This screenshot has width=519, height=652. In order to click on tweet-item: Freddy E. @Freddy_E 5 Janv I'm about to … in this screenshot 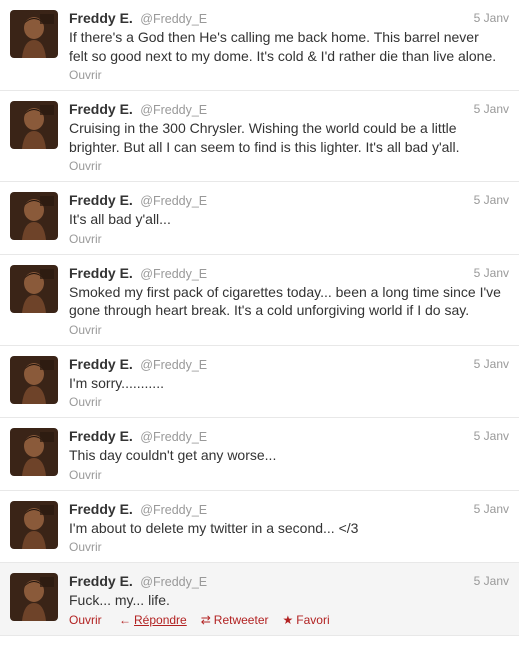, I will do `click(259, 527)`.